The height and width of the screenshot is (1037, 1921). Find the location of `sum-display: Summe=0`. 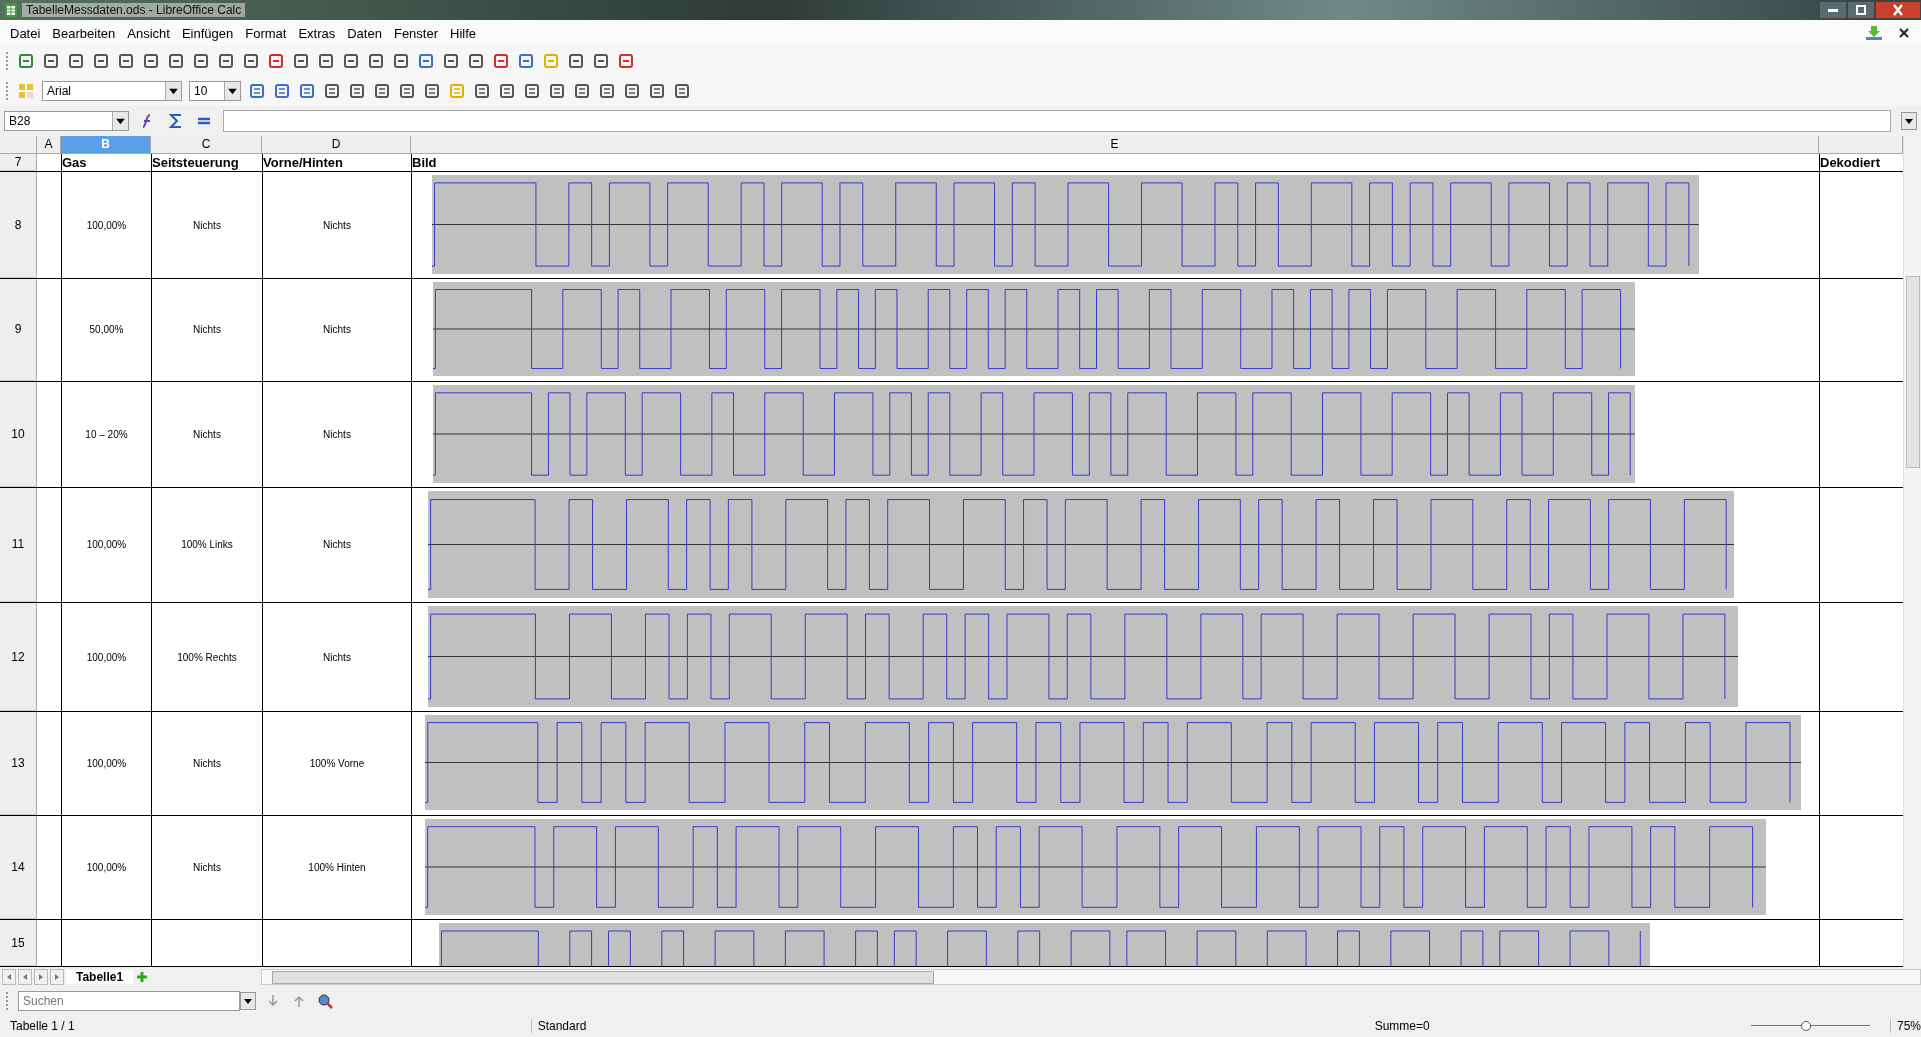

sum-display: Summe=0 is located at coordinates (1402, 1026).